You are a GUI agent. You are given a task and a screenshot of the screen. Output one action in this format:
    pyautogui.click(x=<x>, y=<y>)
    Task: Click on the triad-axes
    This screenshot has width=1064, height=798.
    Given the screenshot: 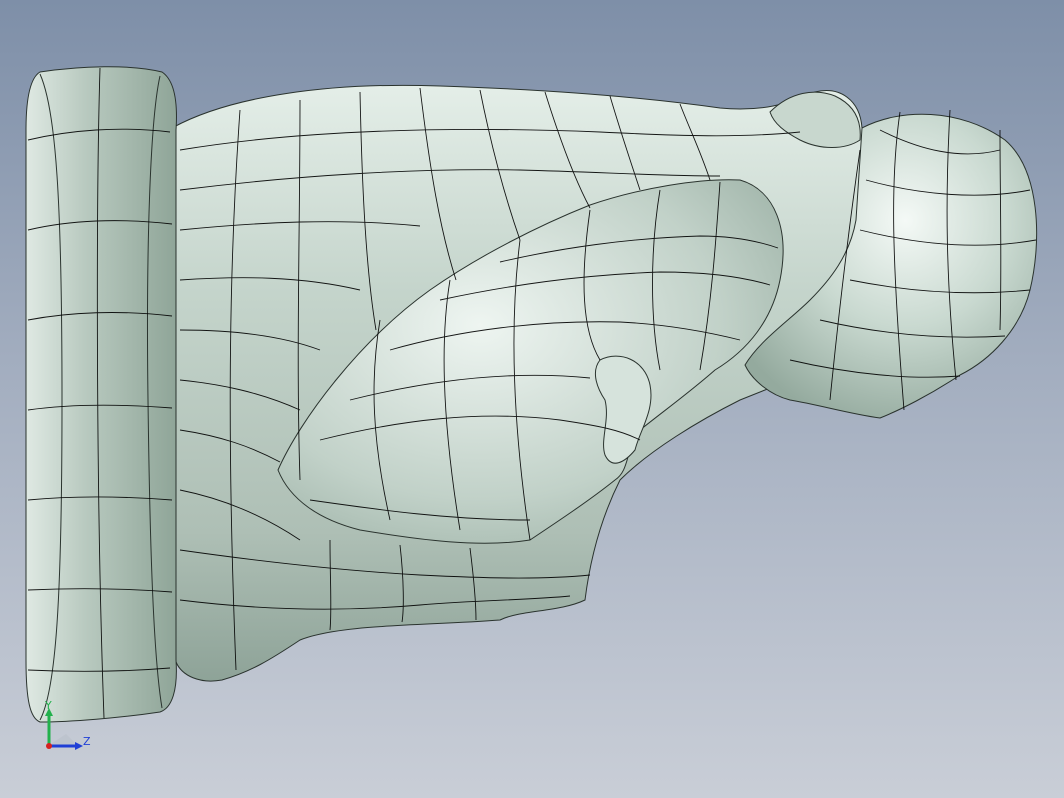 What is the action you would take?
    pyautogui.click(x=64, y=729)
    